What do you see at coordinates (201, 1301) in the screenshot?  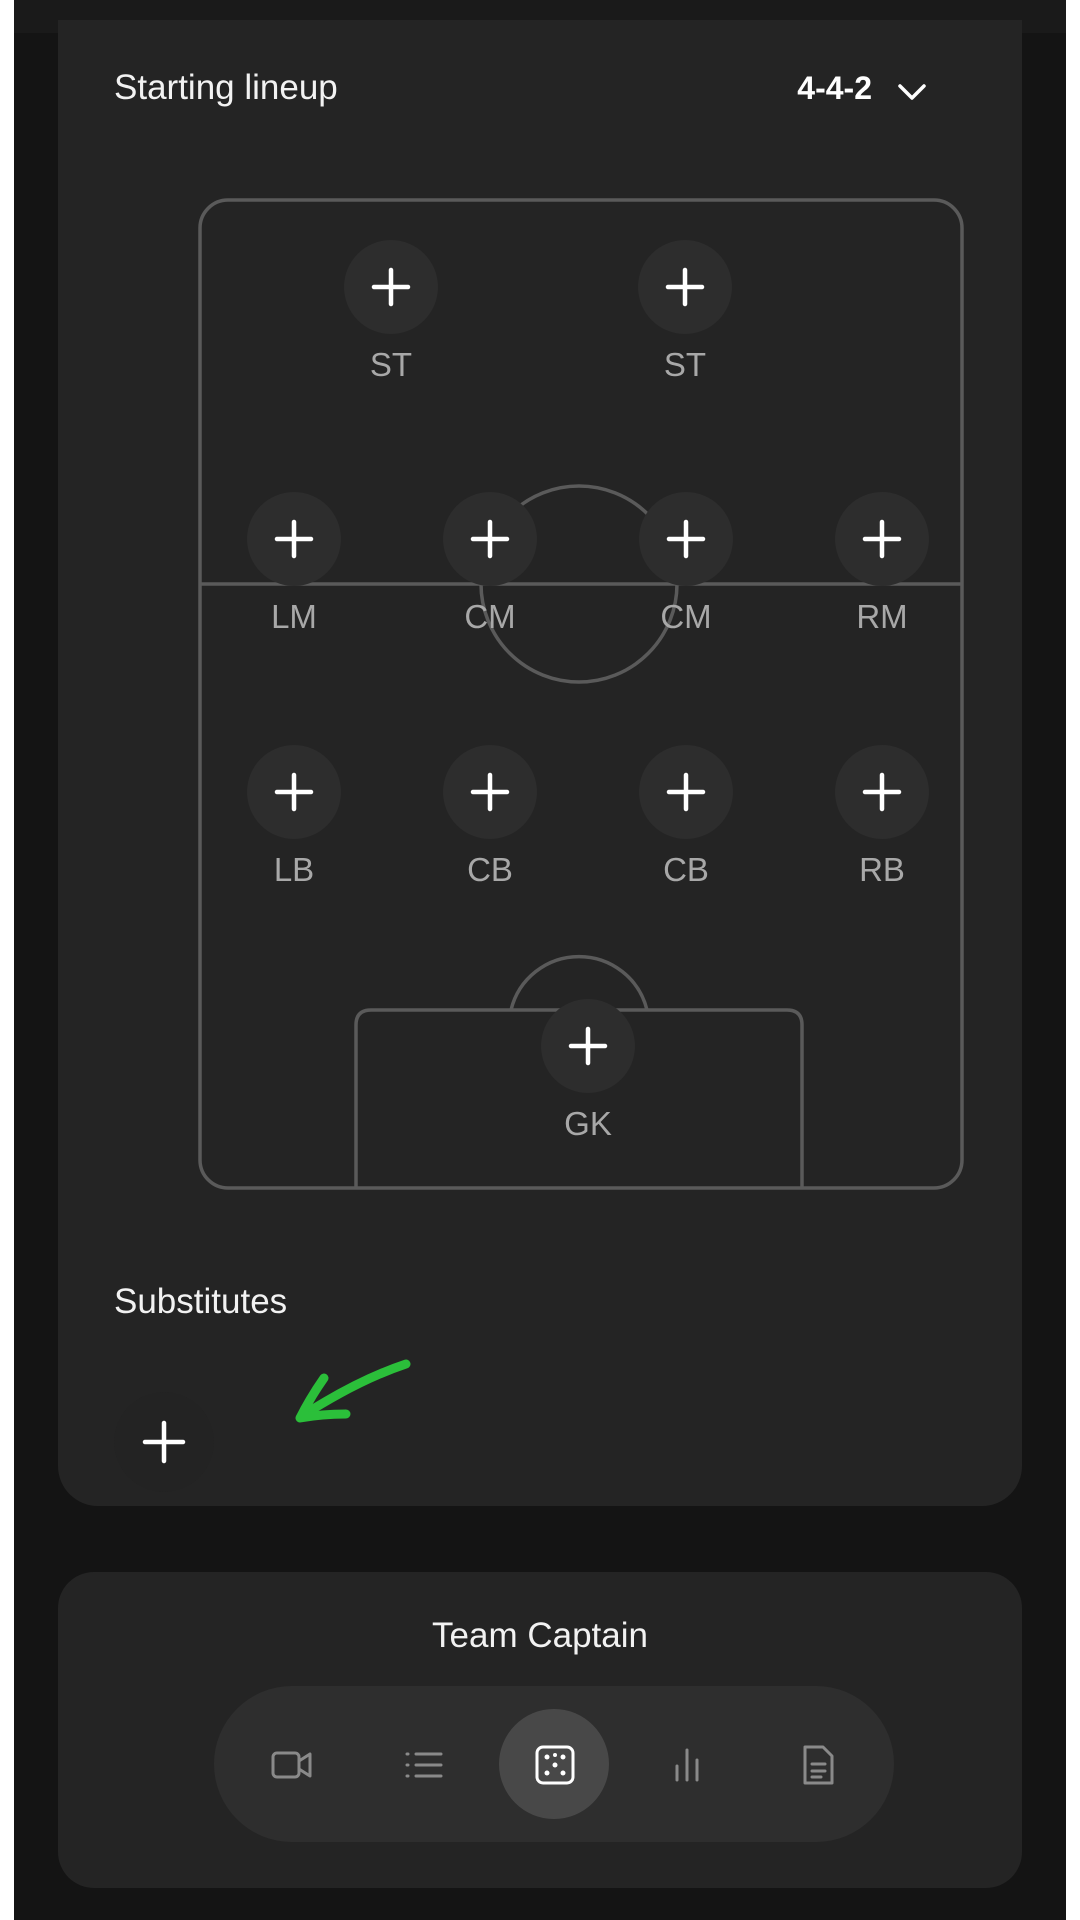 I see `substitutes-title: Substitutes` at bounding box center [201, 1301].